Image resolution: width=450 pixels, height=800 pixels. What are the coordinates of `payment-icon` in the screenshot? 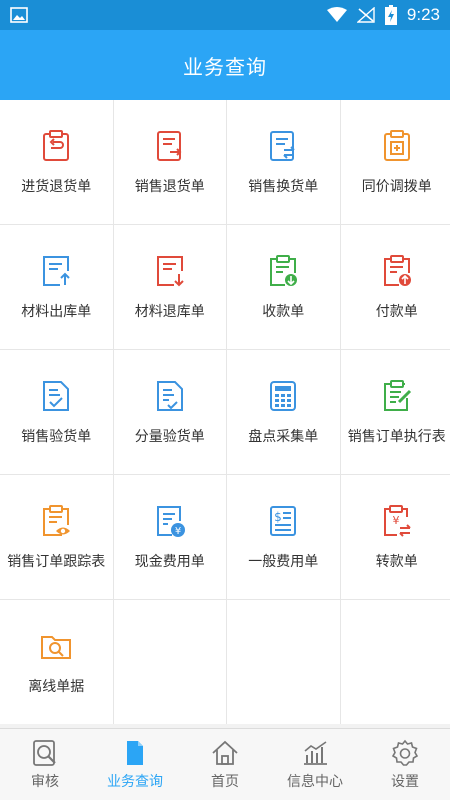 It's located at (397, 270).